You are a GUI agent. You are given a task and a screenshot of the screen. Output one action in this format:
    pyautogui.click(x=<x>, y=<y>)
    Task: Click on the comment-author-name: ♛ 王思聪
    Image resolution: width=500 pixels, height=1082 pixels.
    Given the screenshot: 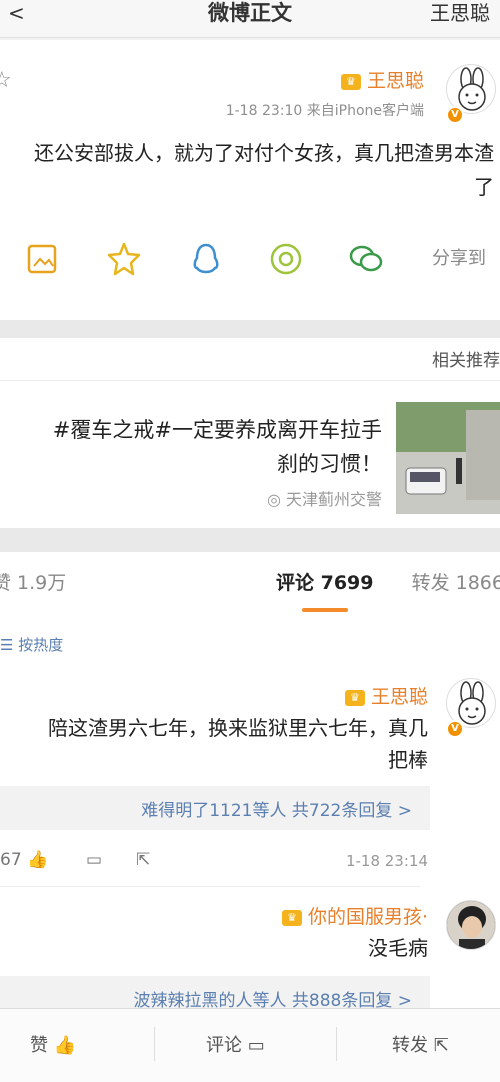 What is the action you would take?
    pyautogui.click(x=386, y=695)
    